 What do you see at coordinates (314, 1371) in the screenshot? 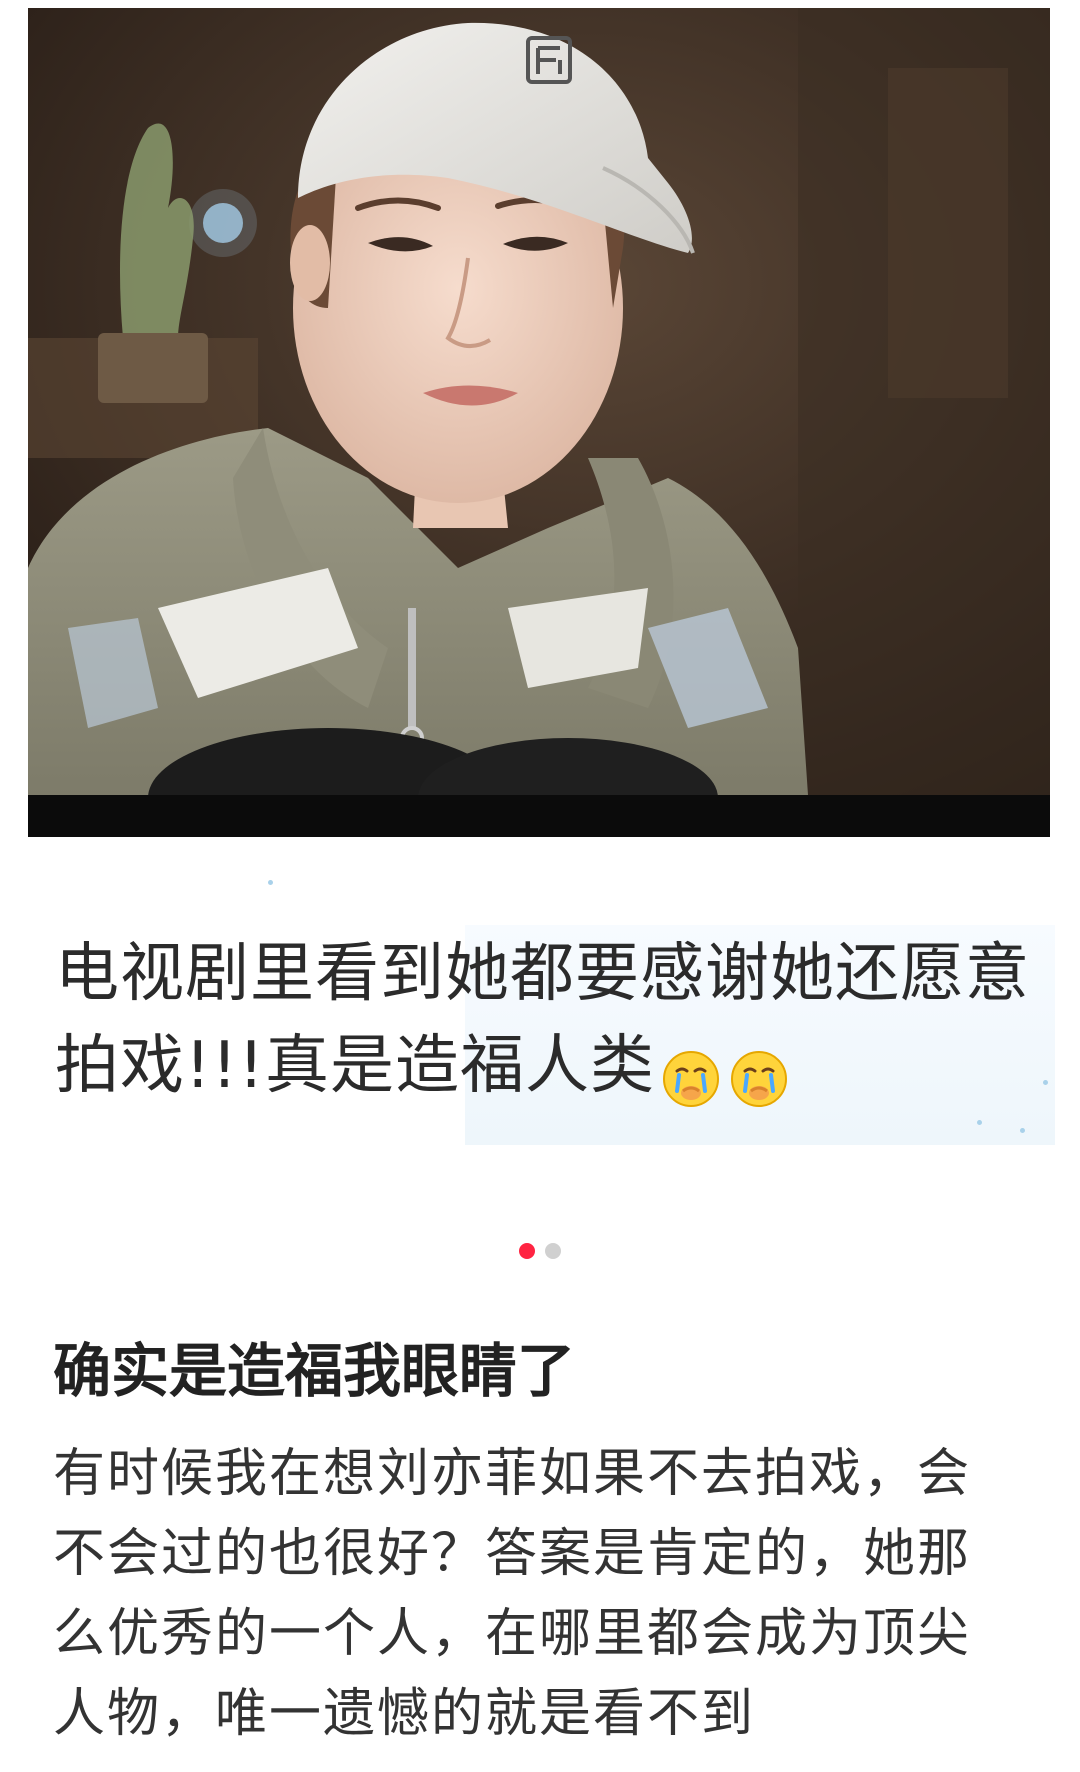
I see `post-title: 确实是造福我眼睛了` at bounding box center [314, 1371].